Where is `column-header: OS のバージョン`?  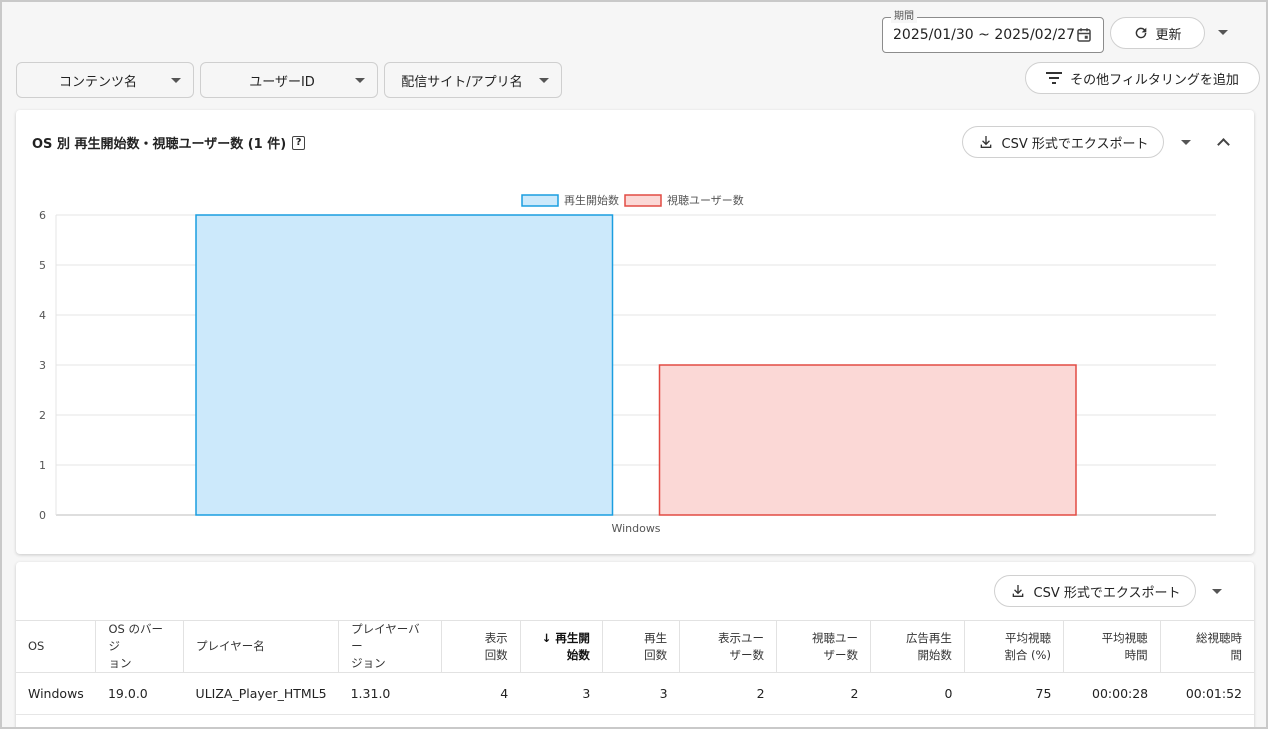
column-header: OS のバージョン is located at coordinates (140, 646).